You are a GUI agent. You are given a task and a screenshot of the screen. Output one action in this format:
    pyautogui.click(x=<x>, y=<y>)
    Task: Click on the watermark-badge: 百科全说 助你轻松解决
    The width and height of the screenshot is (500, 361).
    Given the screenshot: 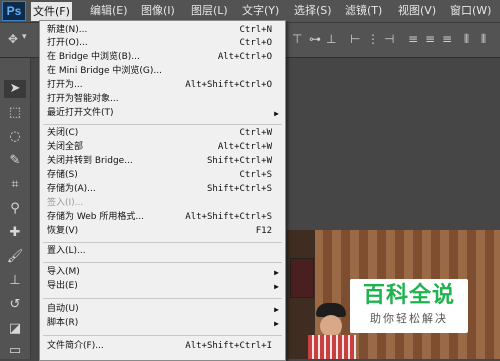 What is the action you would take?
    pyautogui.click(x=409, y=306)
    